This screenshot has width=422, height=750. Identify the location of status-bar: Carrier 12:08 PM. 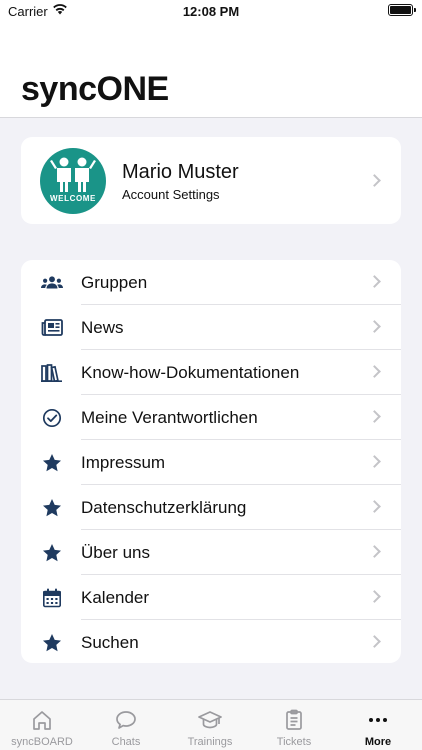
(211, 12).